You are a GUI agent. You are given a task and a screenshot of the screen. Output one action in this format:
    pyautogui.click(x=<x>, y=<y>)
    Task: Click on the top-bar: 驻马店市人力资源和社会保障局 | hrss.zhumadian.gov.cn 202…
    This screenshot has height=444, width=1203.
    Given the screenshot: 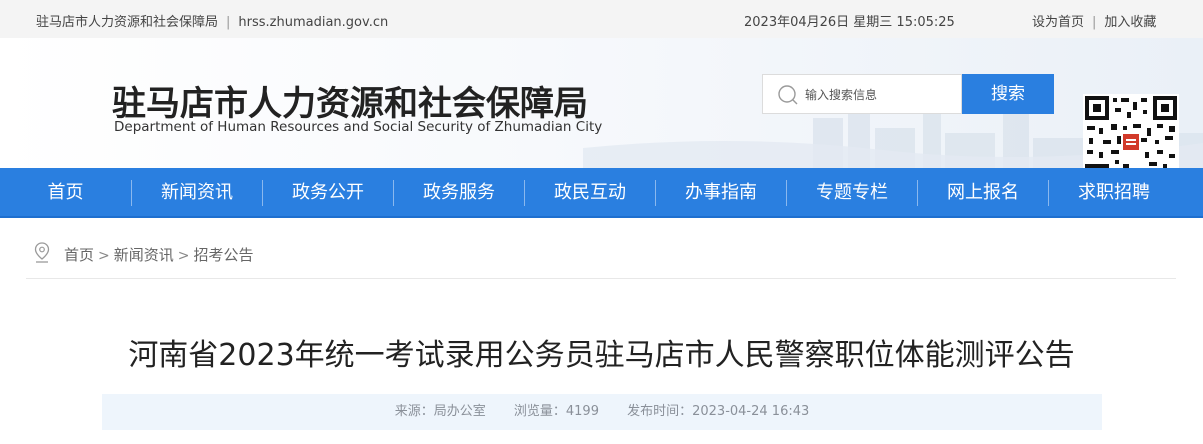 What is the action you would take?
    pyautogui.click(x=601, y=19)
    